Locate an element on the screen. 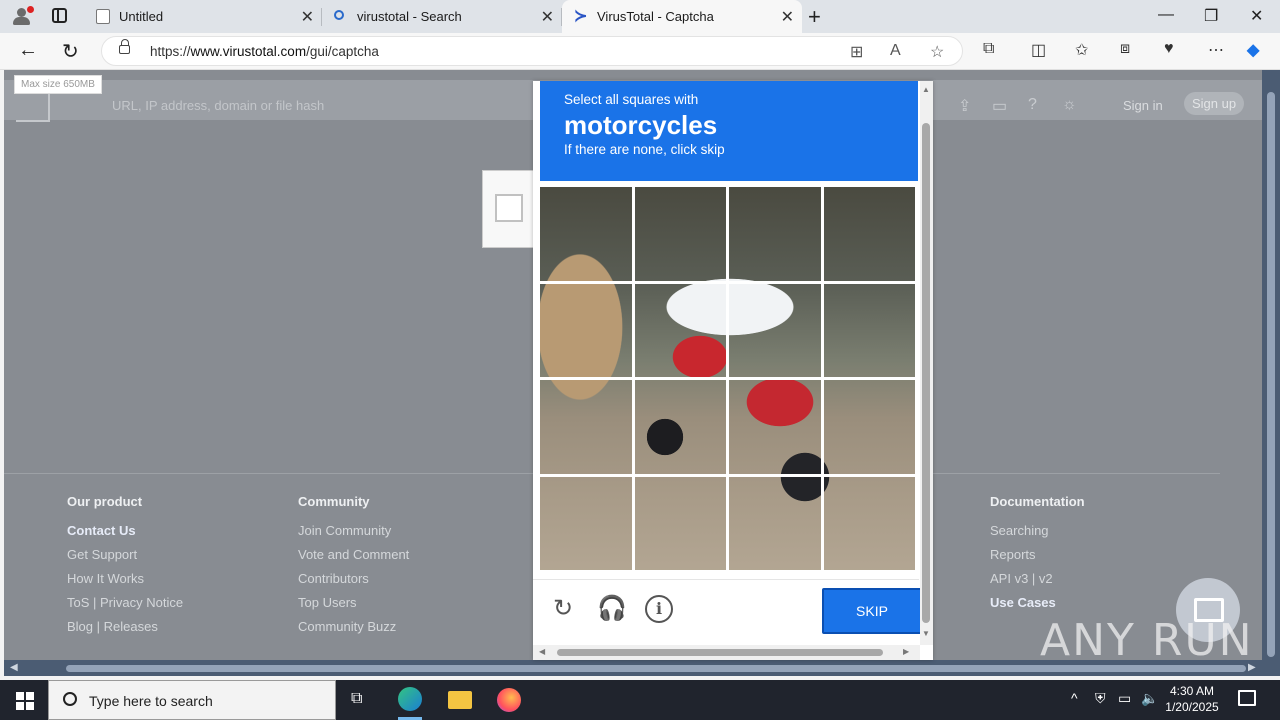 This screenshot has width=1280, height=720. collections-icon: ⧈ is located at coordinates (1125, 49).